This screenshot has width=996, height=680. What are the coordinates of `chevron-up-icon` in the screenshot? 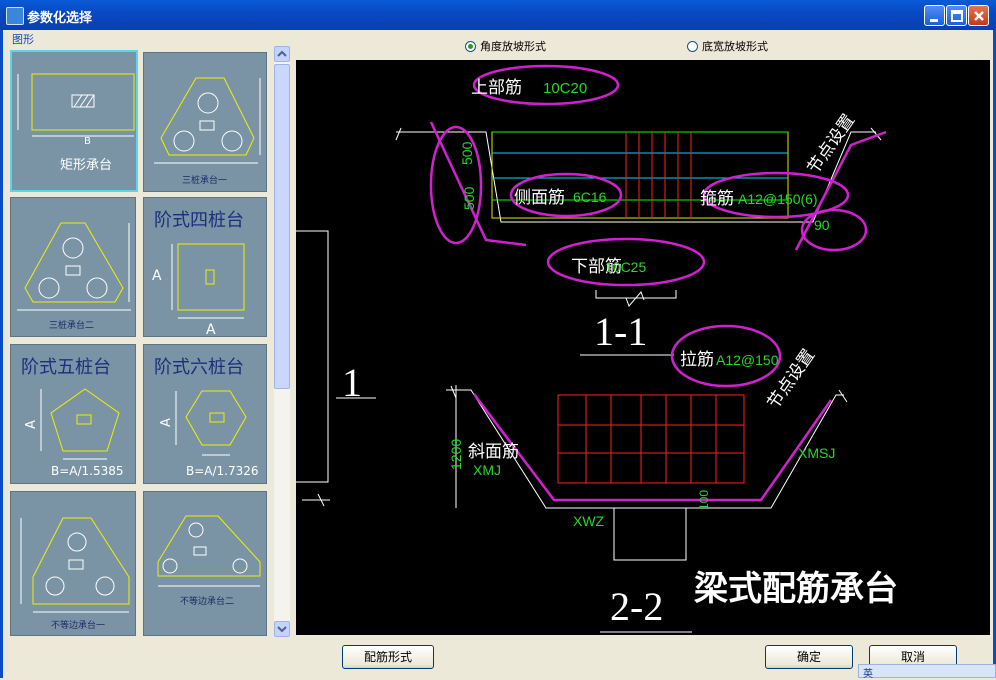 It's located at (282, 53).